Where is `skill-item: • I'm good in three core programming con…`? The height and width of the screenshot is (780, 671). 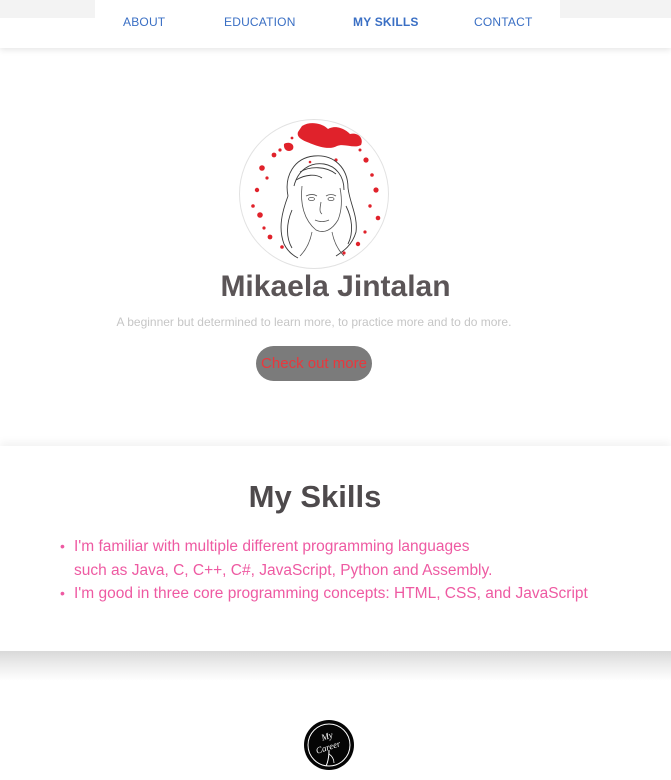 skill-item: • I'm good in three core programming con… is located at coordinates (358, 594).